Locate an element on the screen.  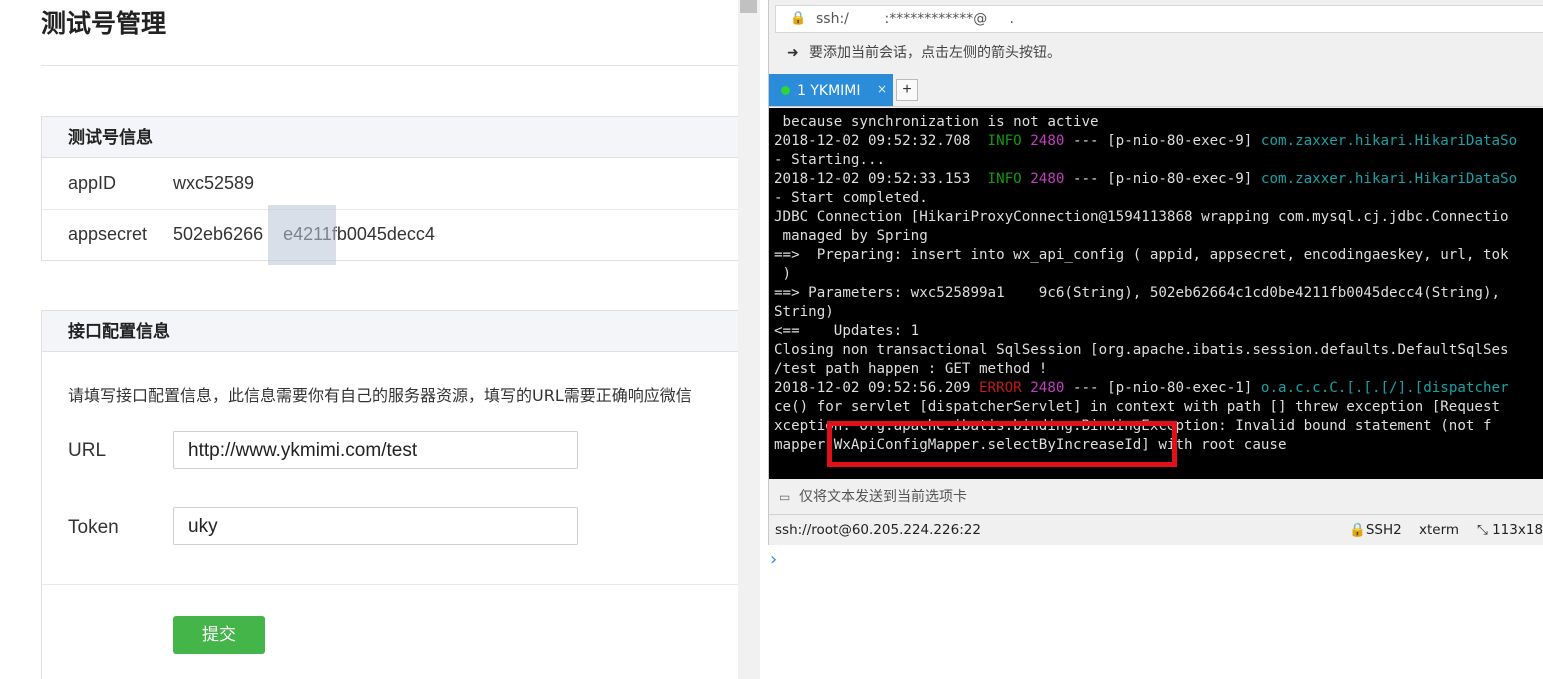
lock-icon: 🔒 is located at coordinates (798, 18).